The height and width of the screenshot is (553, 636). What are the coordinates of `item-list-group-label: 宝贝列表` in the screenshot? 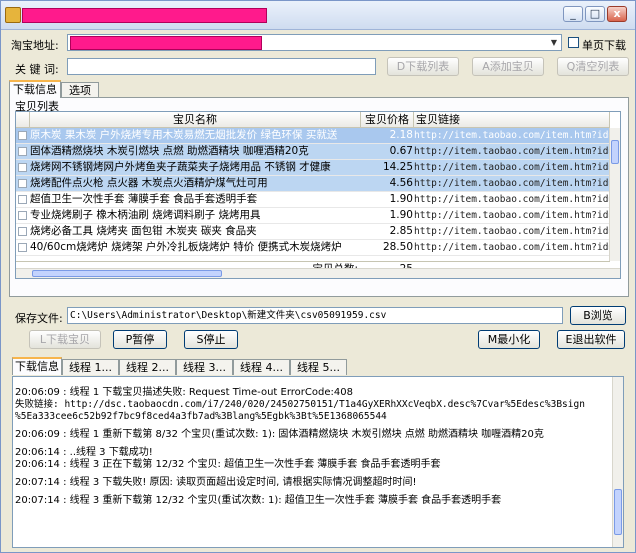 It's located at (37, 106).